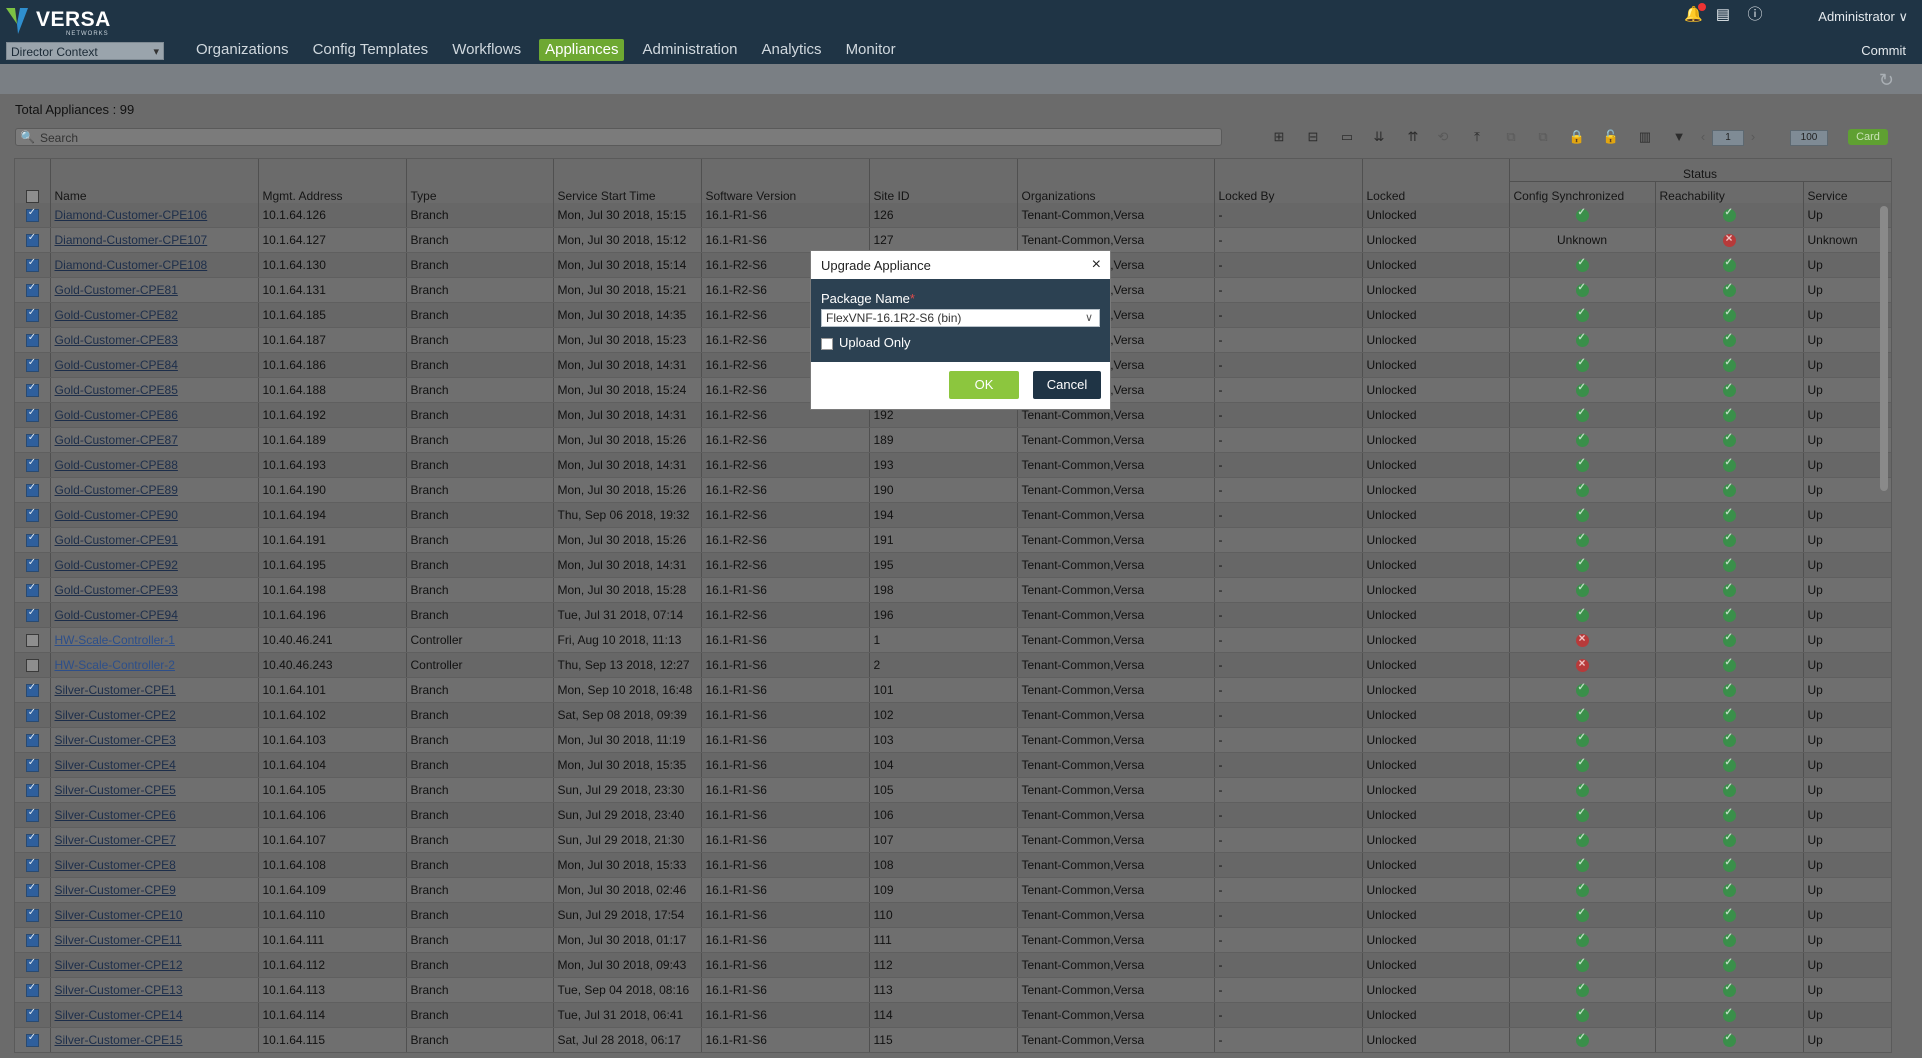  I want to click on appliance-name-link: HW-Scale-Controller-2, so click(115, 665).